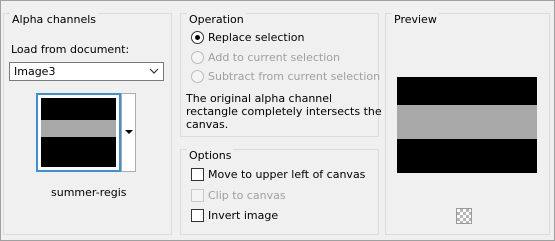 This screenshot has width=555, height=241. Describe the element at coordinates (243, 215) in the screenshot. I see `checkbox-label: Invert image` at that location.